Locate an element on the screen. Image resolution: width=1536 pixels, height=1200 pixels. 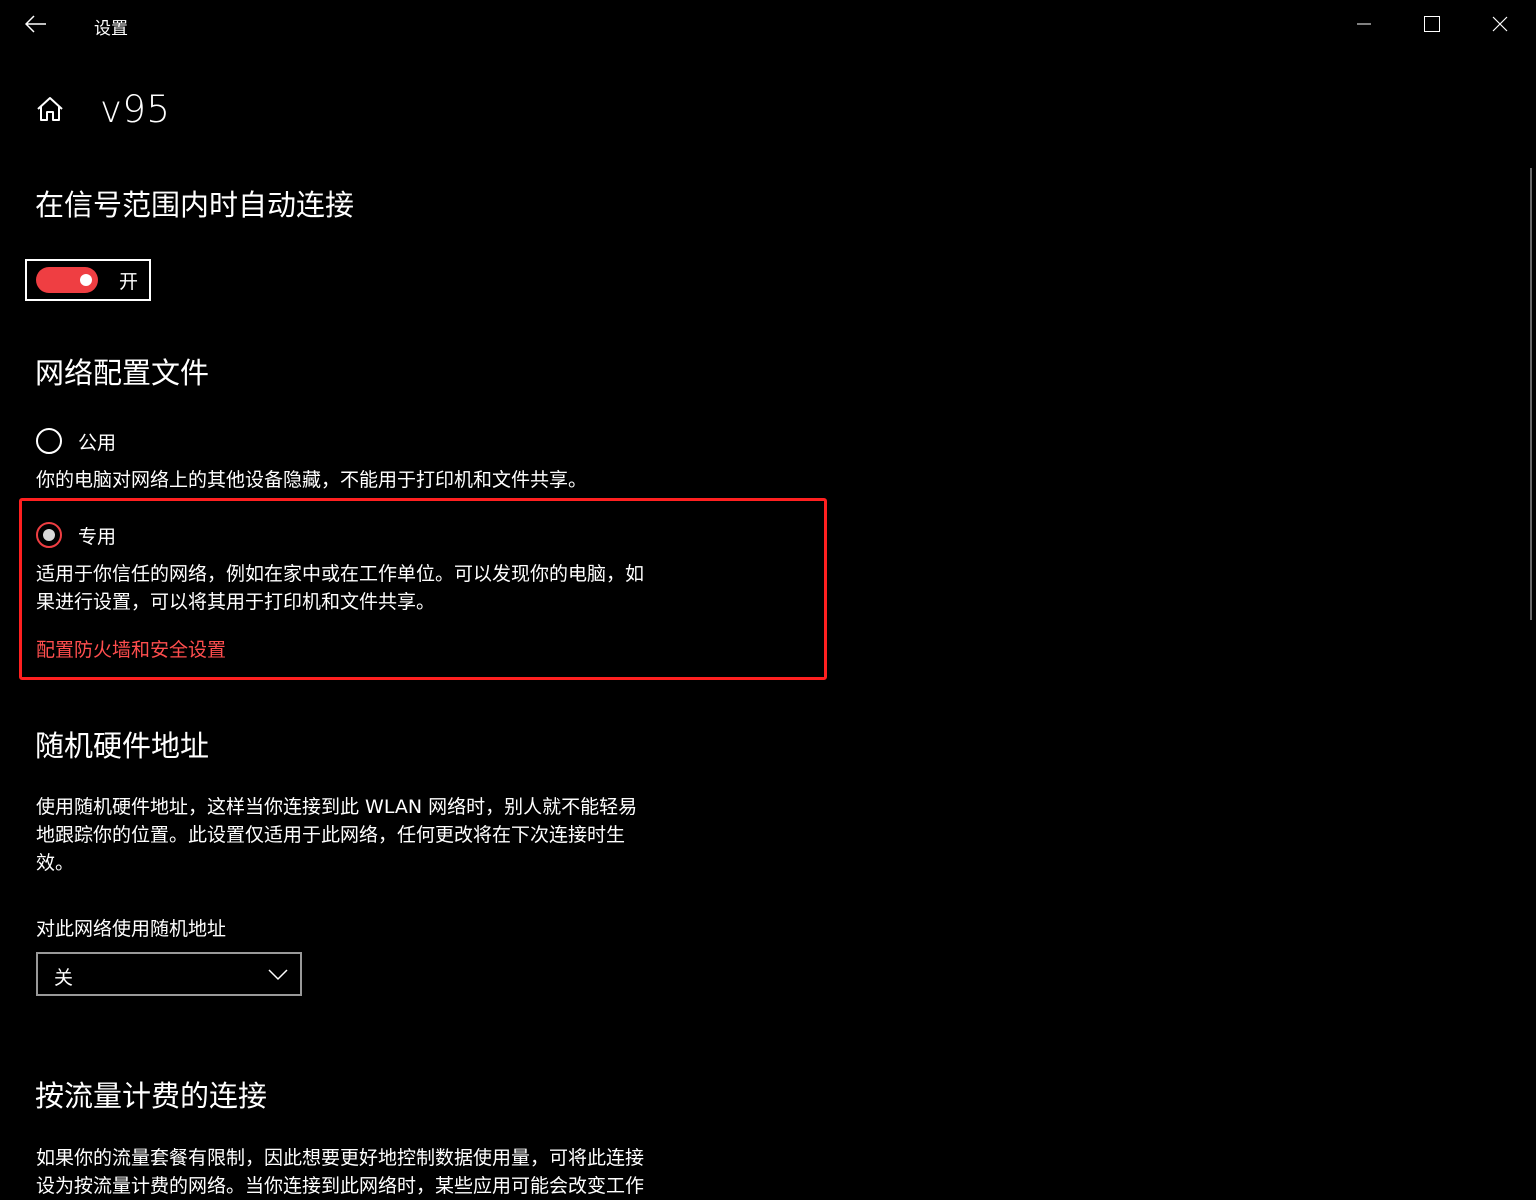
public-description: 你的电脑对网络上的其他设备隐藏，不能用于打印机和文件共享。 is located at coordinates (312, 480).